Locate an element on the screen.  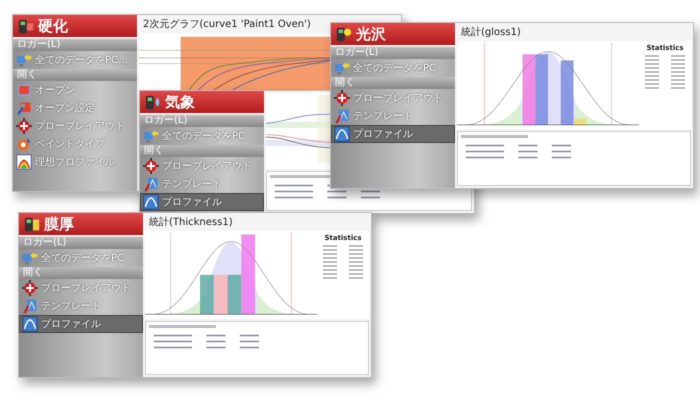
sidebar-item: ペイントタイプ is located at coordinates (75, 144).